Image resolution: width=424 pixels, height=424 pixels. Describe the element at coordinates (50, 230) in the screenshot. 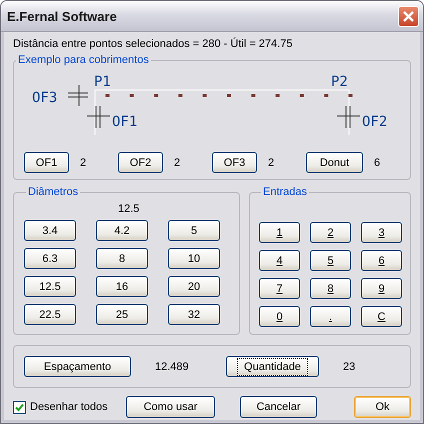

I see `diameter-button: 3.4` at that location.